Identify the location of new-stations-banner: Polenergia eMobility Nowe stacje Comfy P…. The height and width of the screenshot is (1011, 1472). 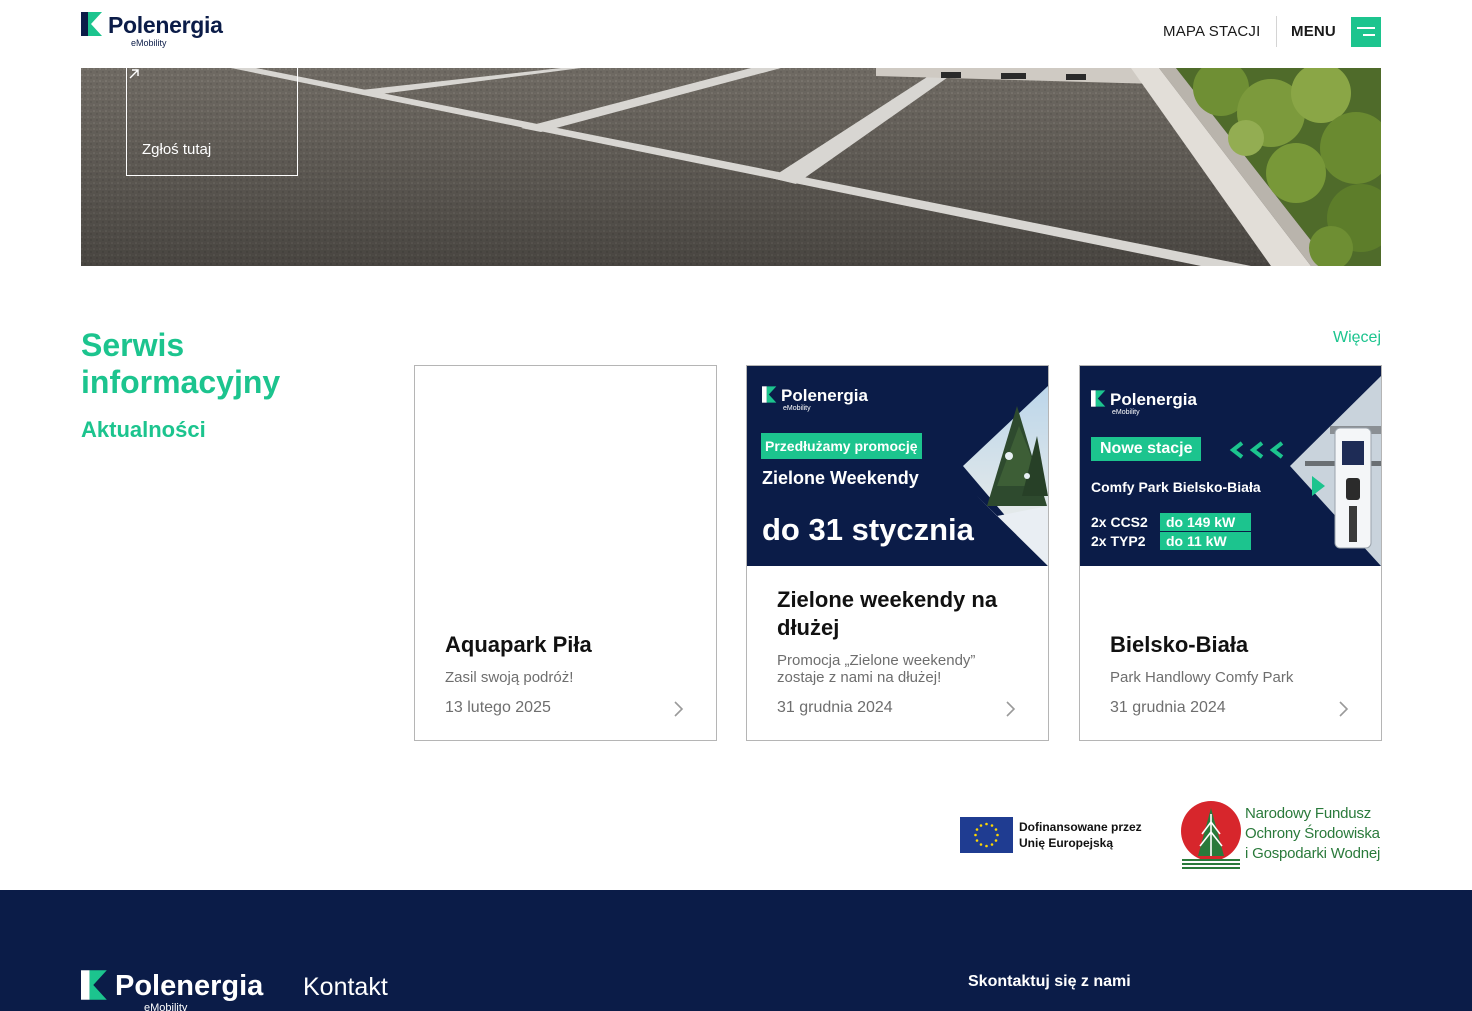
(1230, 466).